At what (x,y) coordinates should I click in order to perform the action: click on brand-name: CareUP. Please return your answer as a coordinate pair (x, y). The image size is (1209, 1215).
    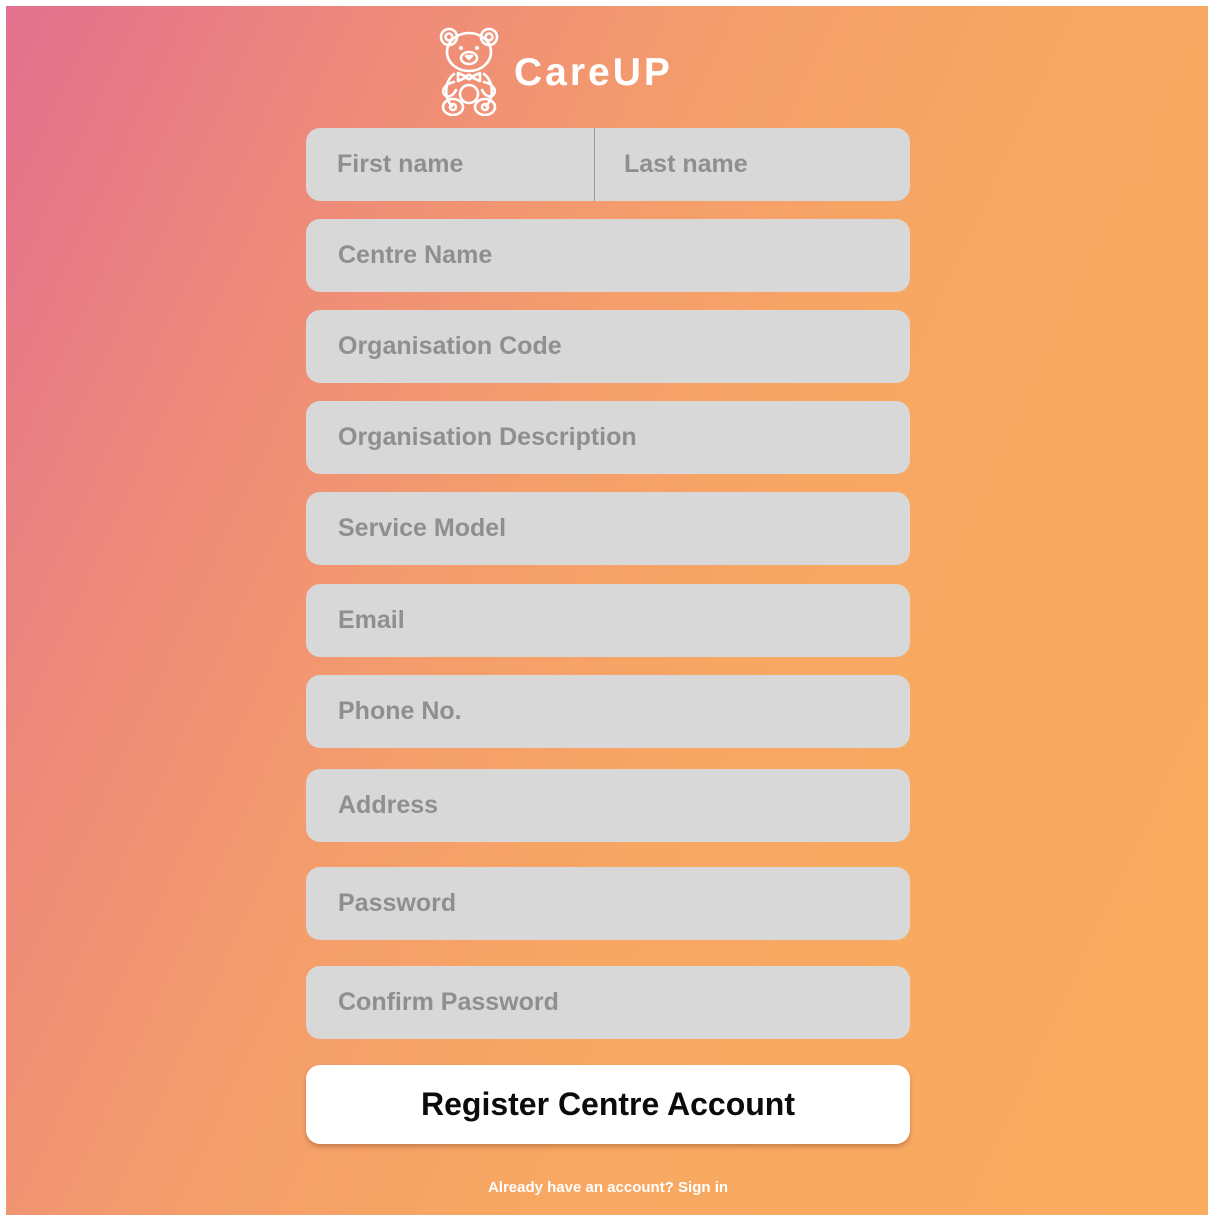
    Looking at the image, I should click on (593, 72).